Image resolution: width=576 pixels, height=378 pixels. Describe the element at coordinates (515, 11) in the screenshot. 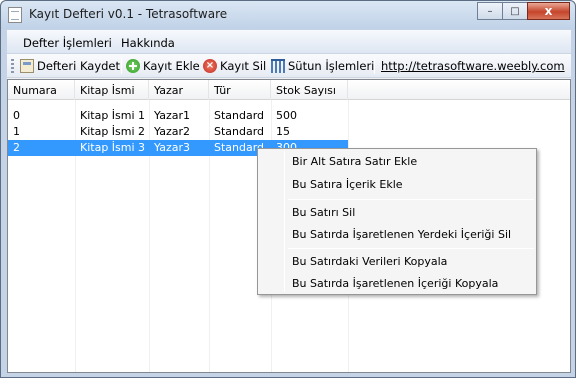

I see `maximize-button: □` at that location.